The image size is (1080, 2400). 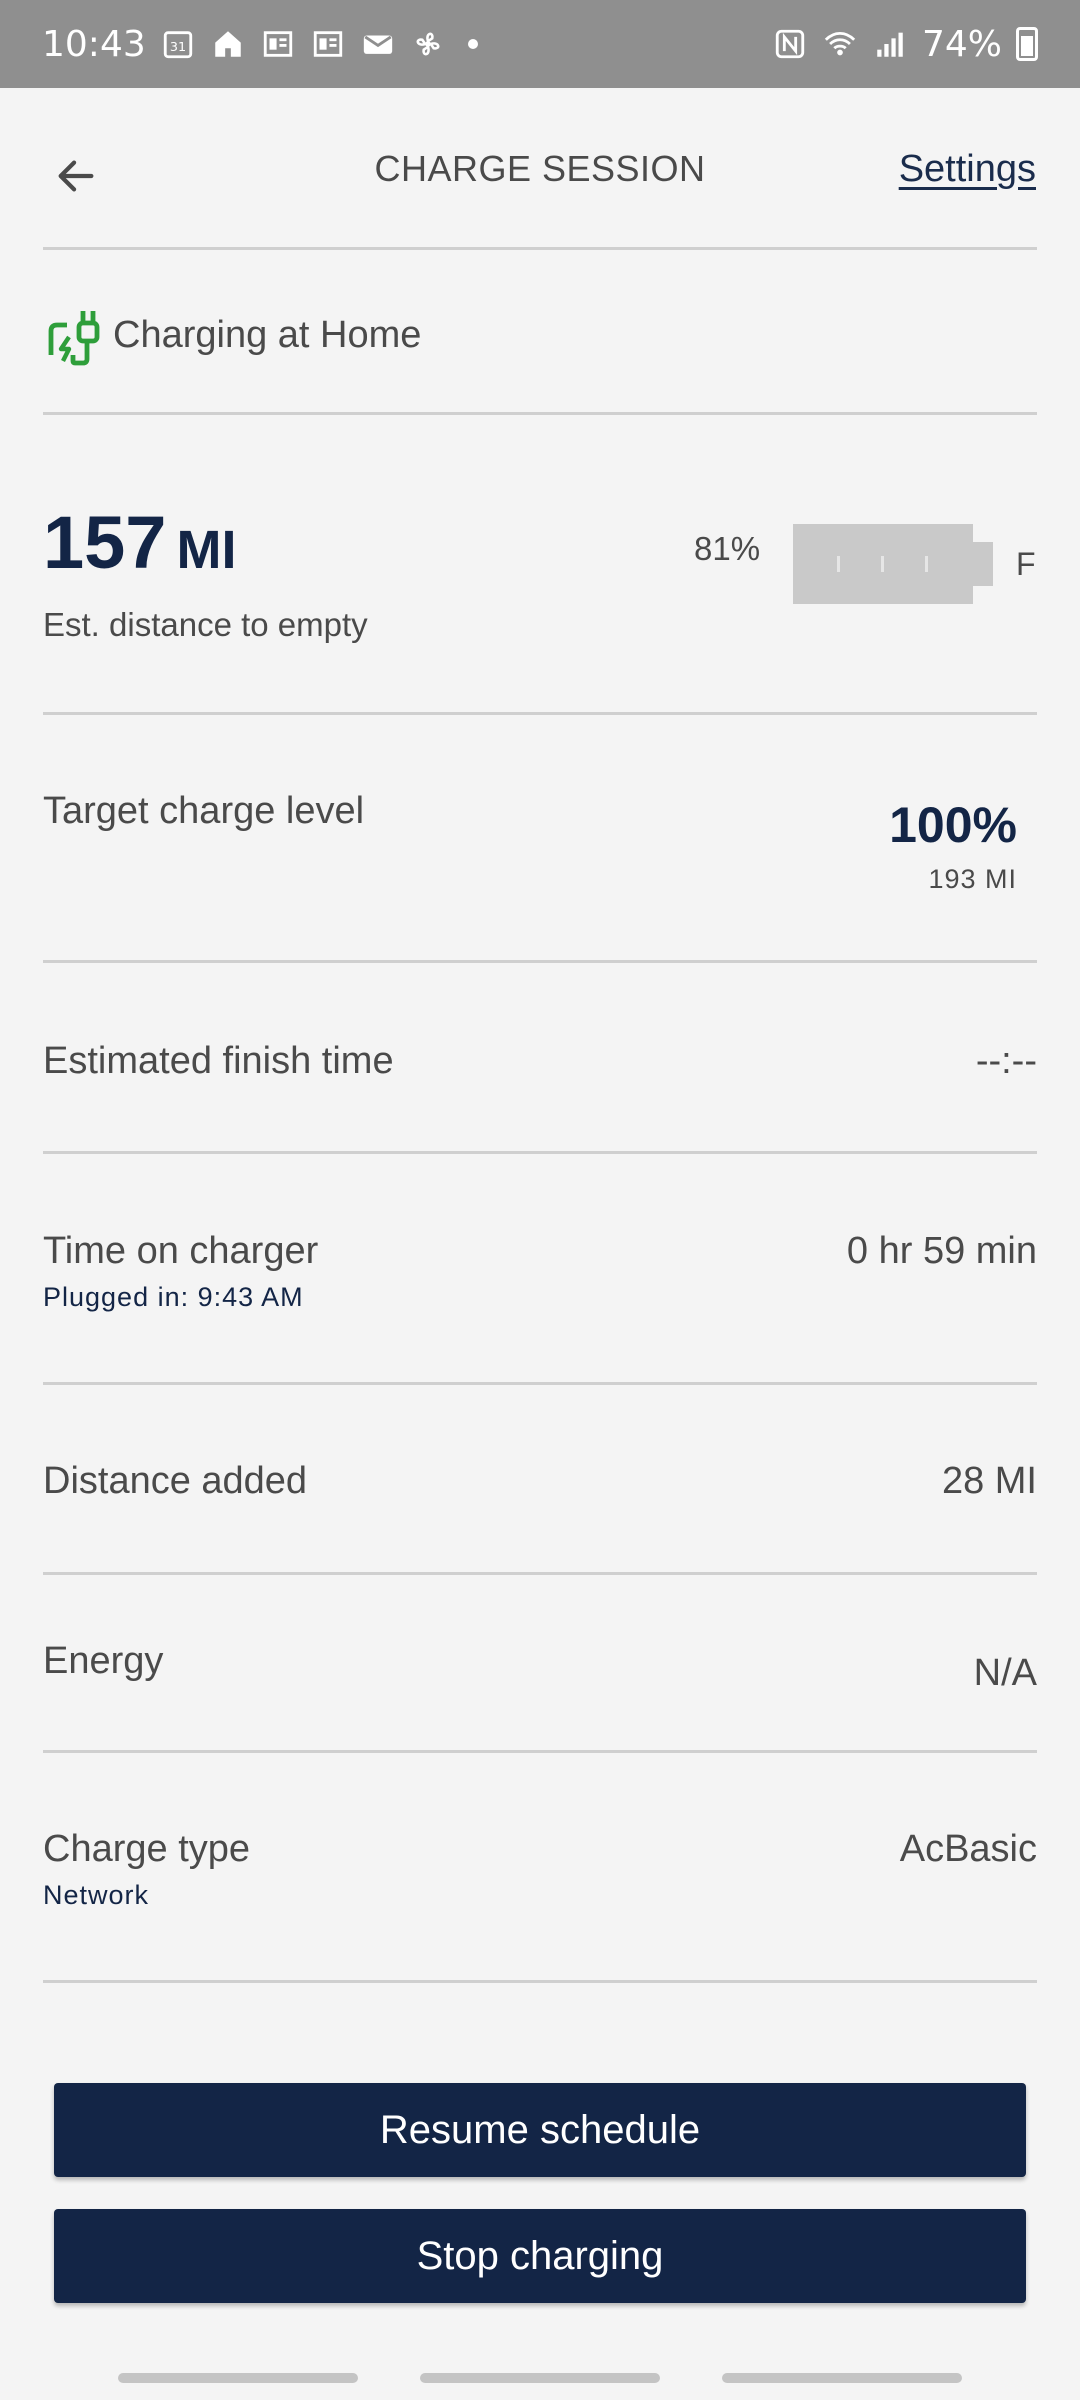 I want to click on target-charge-row: Target charge level 100% 193 MI, so click(x=540, y=845).